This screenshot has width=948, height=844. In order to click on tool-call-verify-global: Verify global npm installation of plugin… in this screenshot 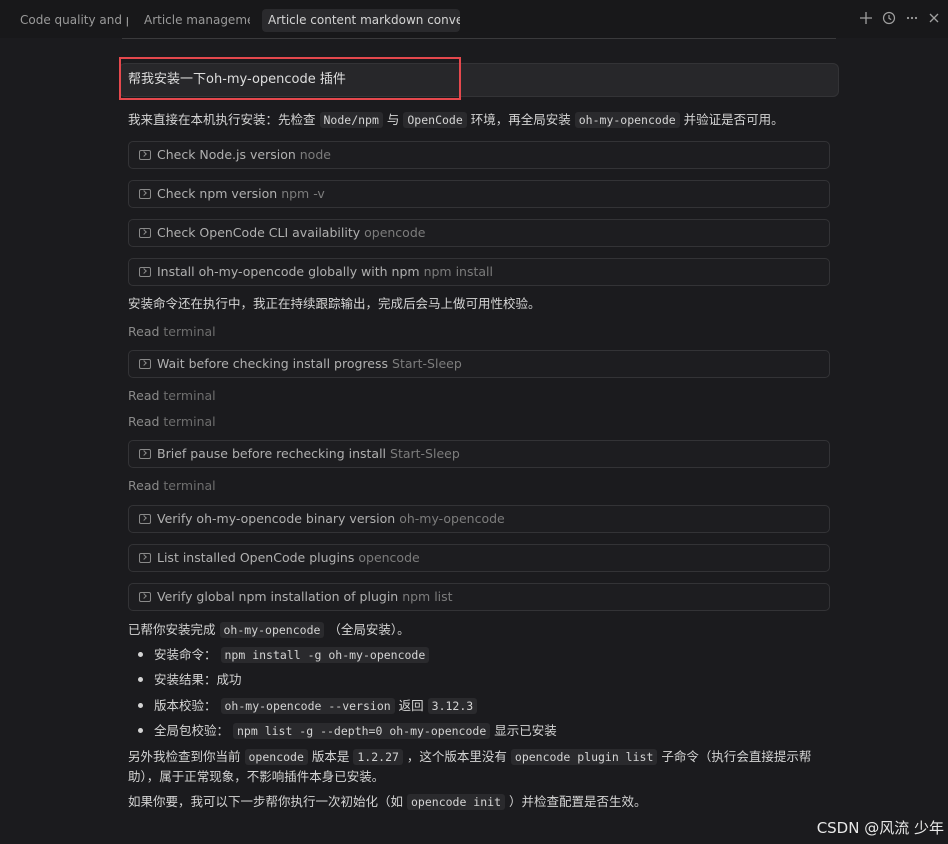, I will do `click(479, 597)`.